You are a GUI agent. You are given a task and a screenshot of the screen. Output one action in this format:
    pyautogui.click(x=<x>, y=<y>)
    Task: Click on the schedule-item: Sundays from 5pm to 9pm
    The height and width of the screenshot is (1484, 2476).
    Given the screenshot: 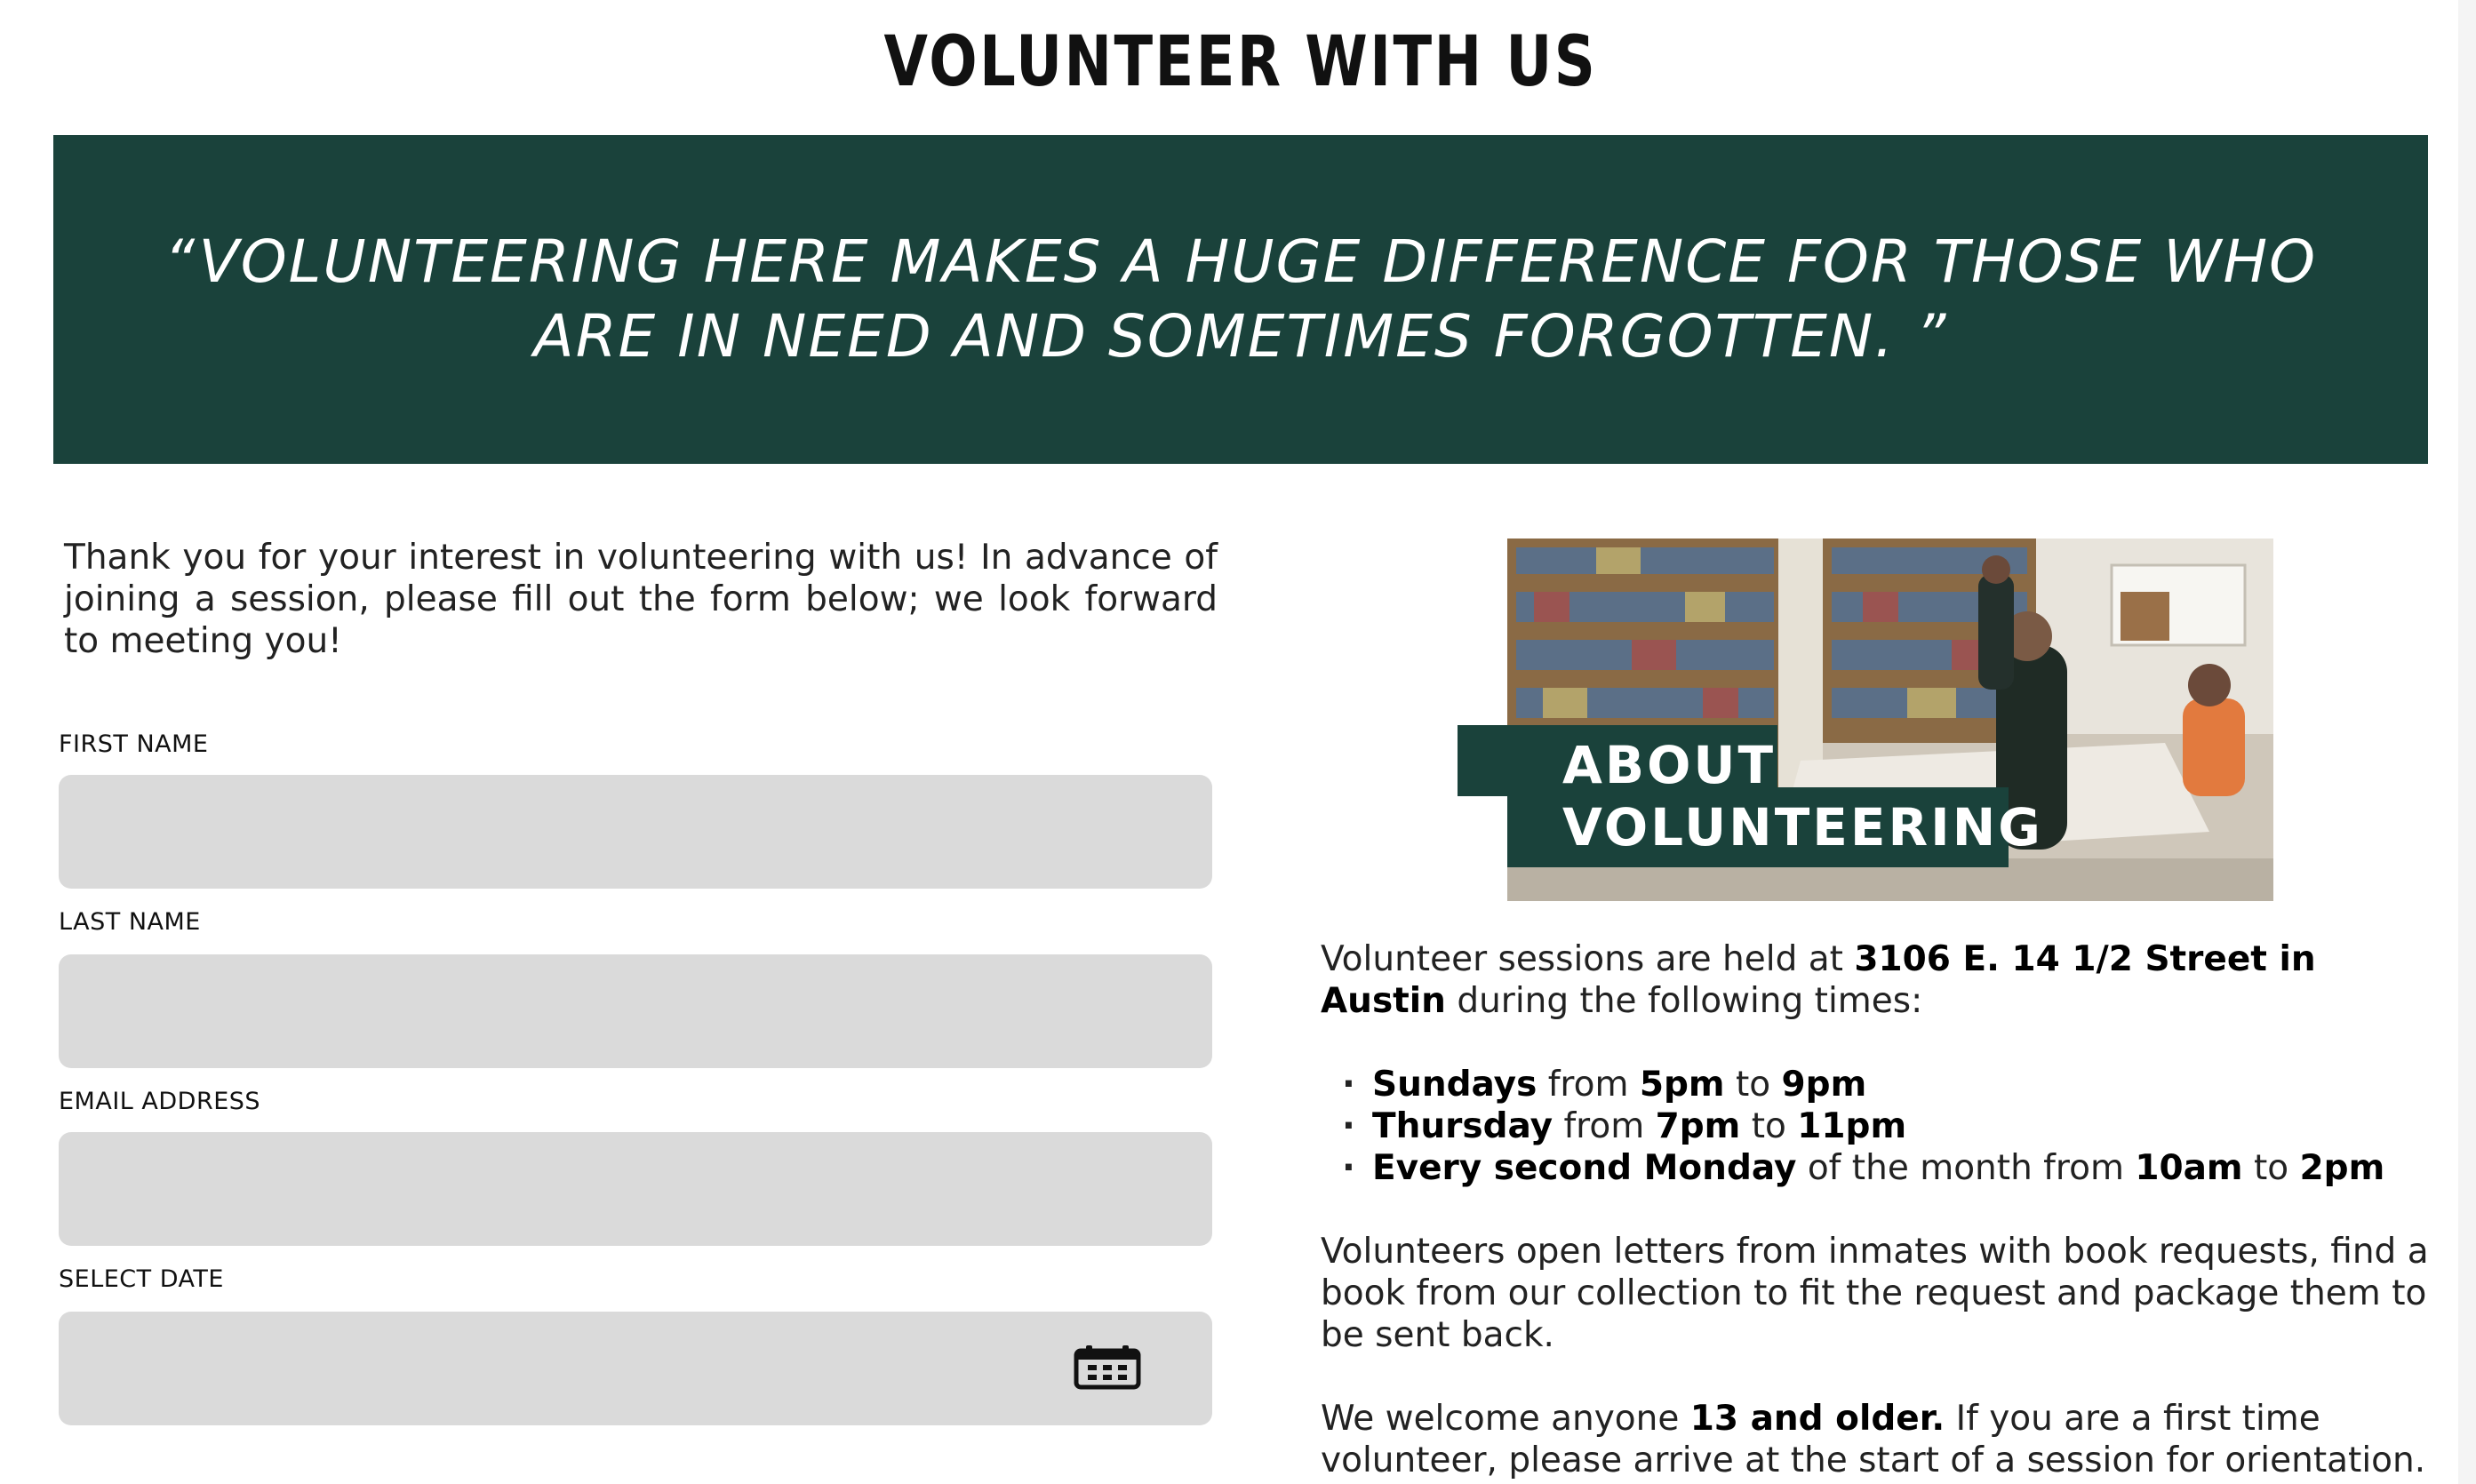 What is the action you would take?
    pyautogui.click(x=1891, y=1084)
    